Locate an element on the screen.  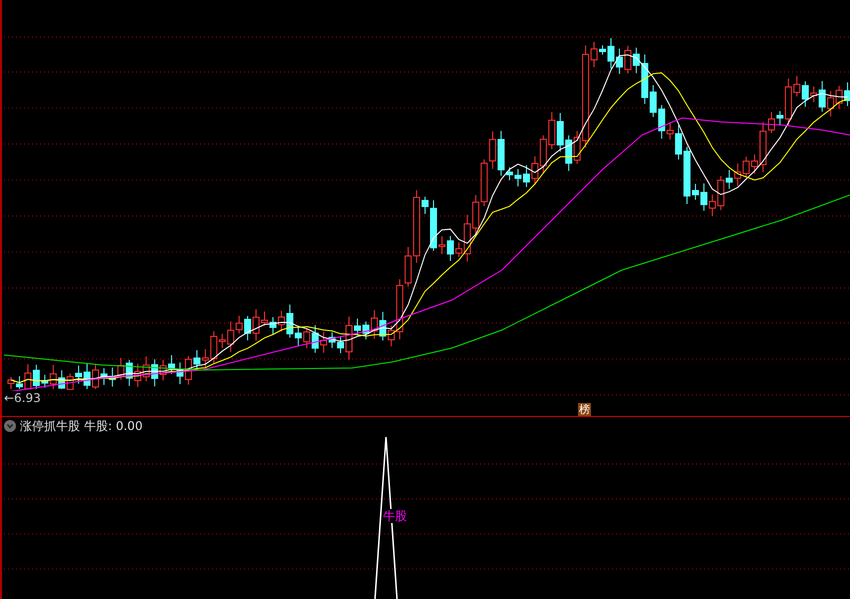
indicator-reading: 牛股: 0.00 is located at coordinates (113, 426).